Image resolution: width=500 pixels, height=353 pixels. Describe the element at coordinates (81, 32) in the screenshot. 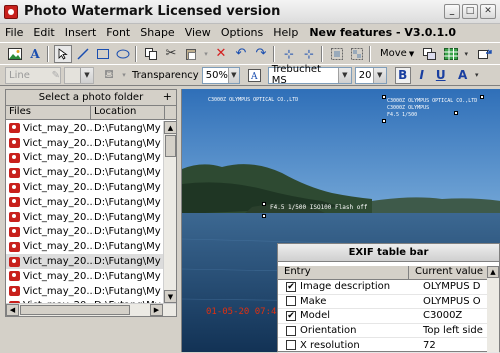

I see `menu-insert: Insert` at that location.